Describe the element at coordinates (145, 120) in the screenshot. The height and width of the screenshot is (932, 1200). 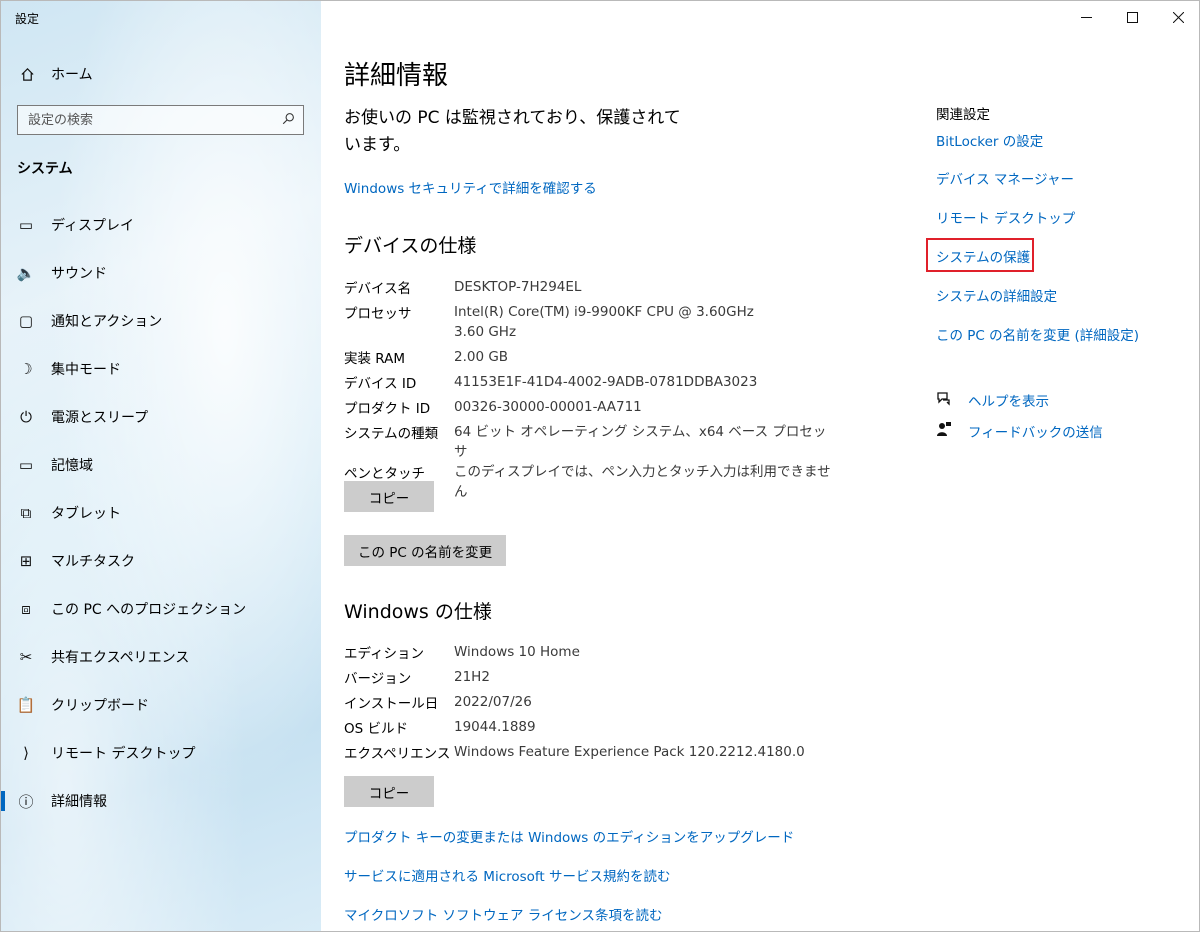
I see `search-input` at that location.